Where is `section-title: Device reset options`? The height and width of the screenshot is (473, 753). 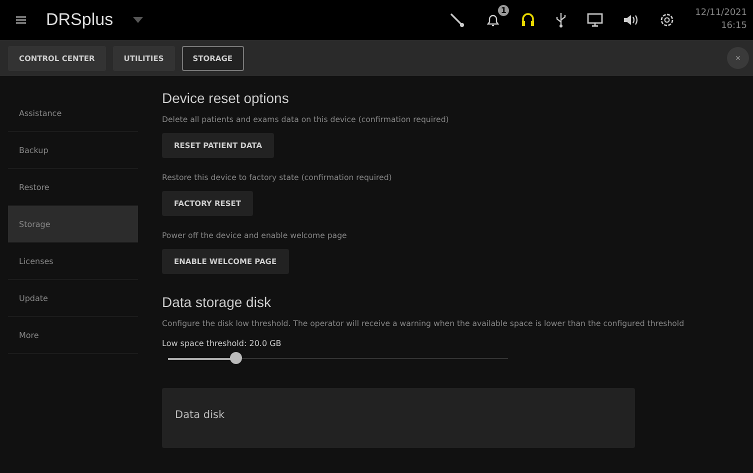
section-title: Device reset options is located at coordinates (226, 98).